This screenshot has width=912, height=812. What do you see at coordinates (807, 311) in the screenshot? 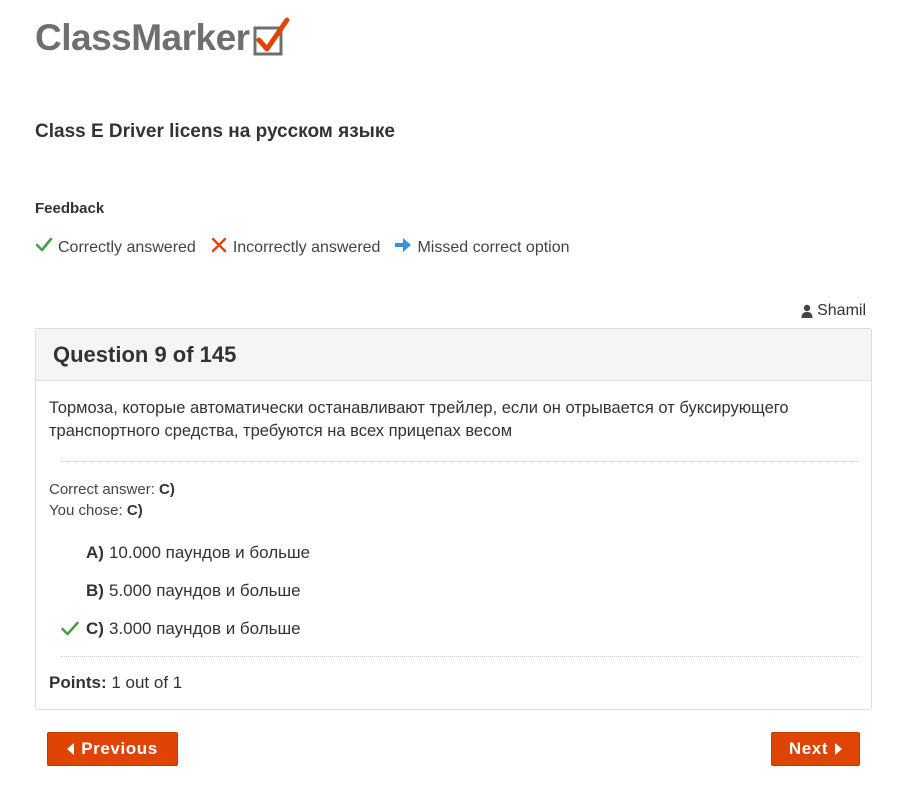
I see `user-icon` at bounding box center [807, 311].